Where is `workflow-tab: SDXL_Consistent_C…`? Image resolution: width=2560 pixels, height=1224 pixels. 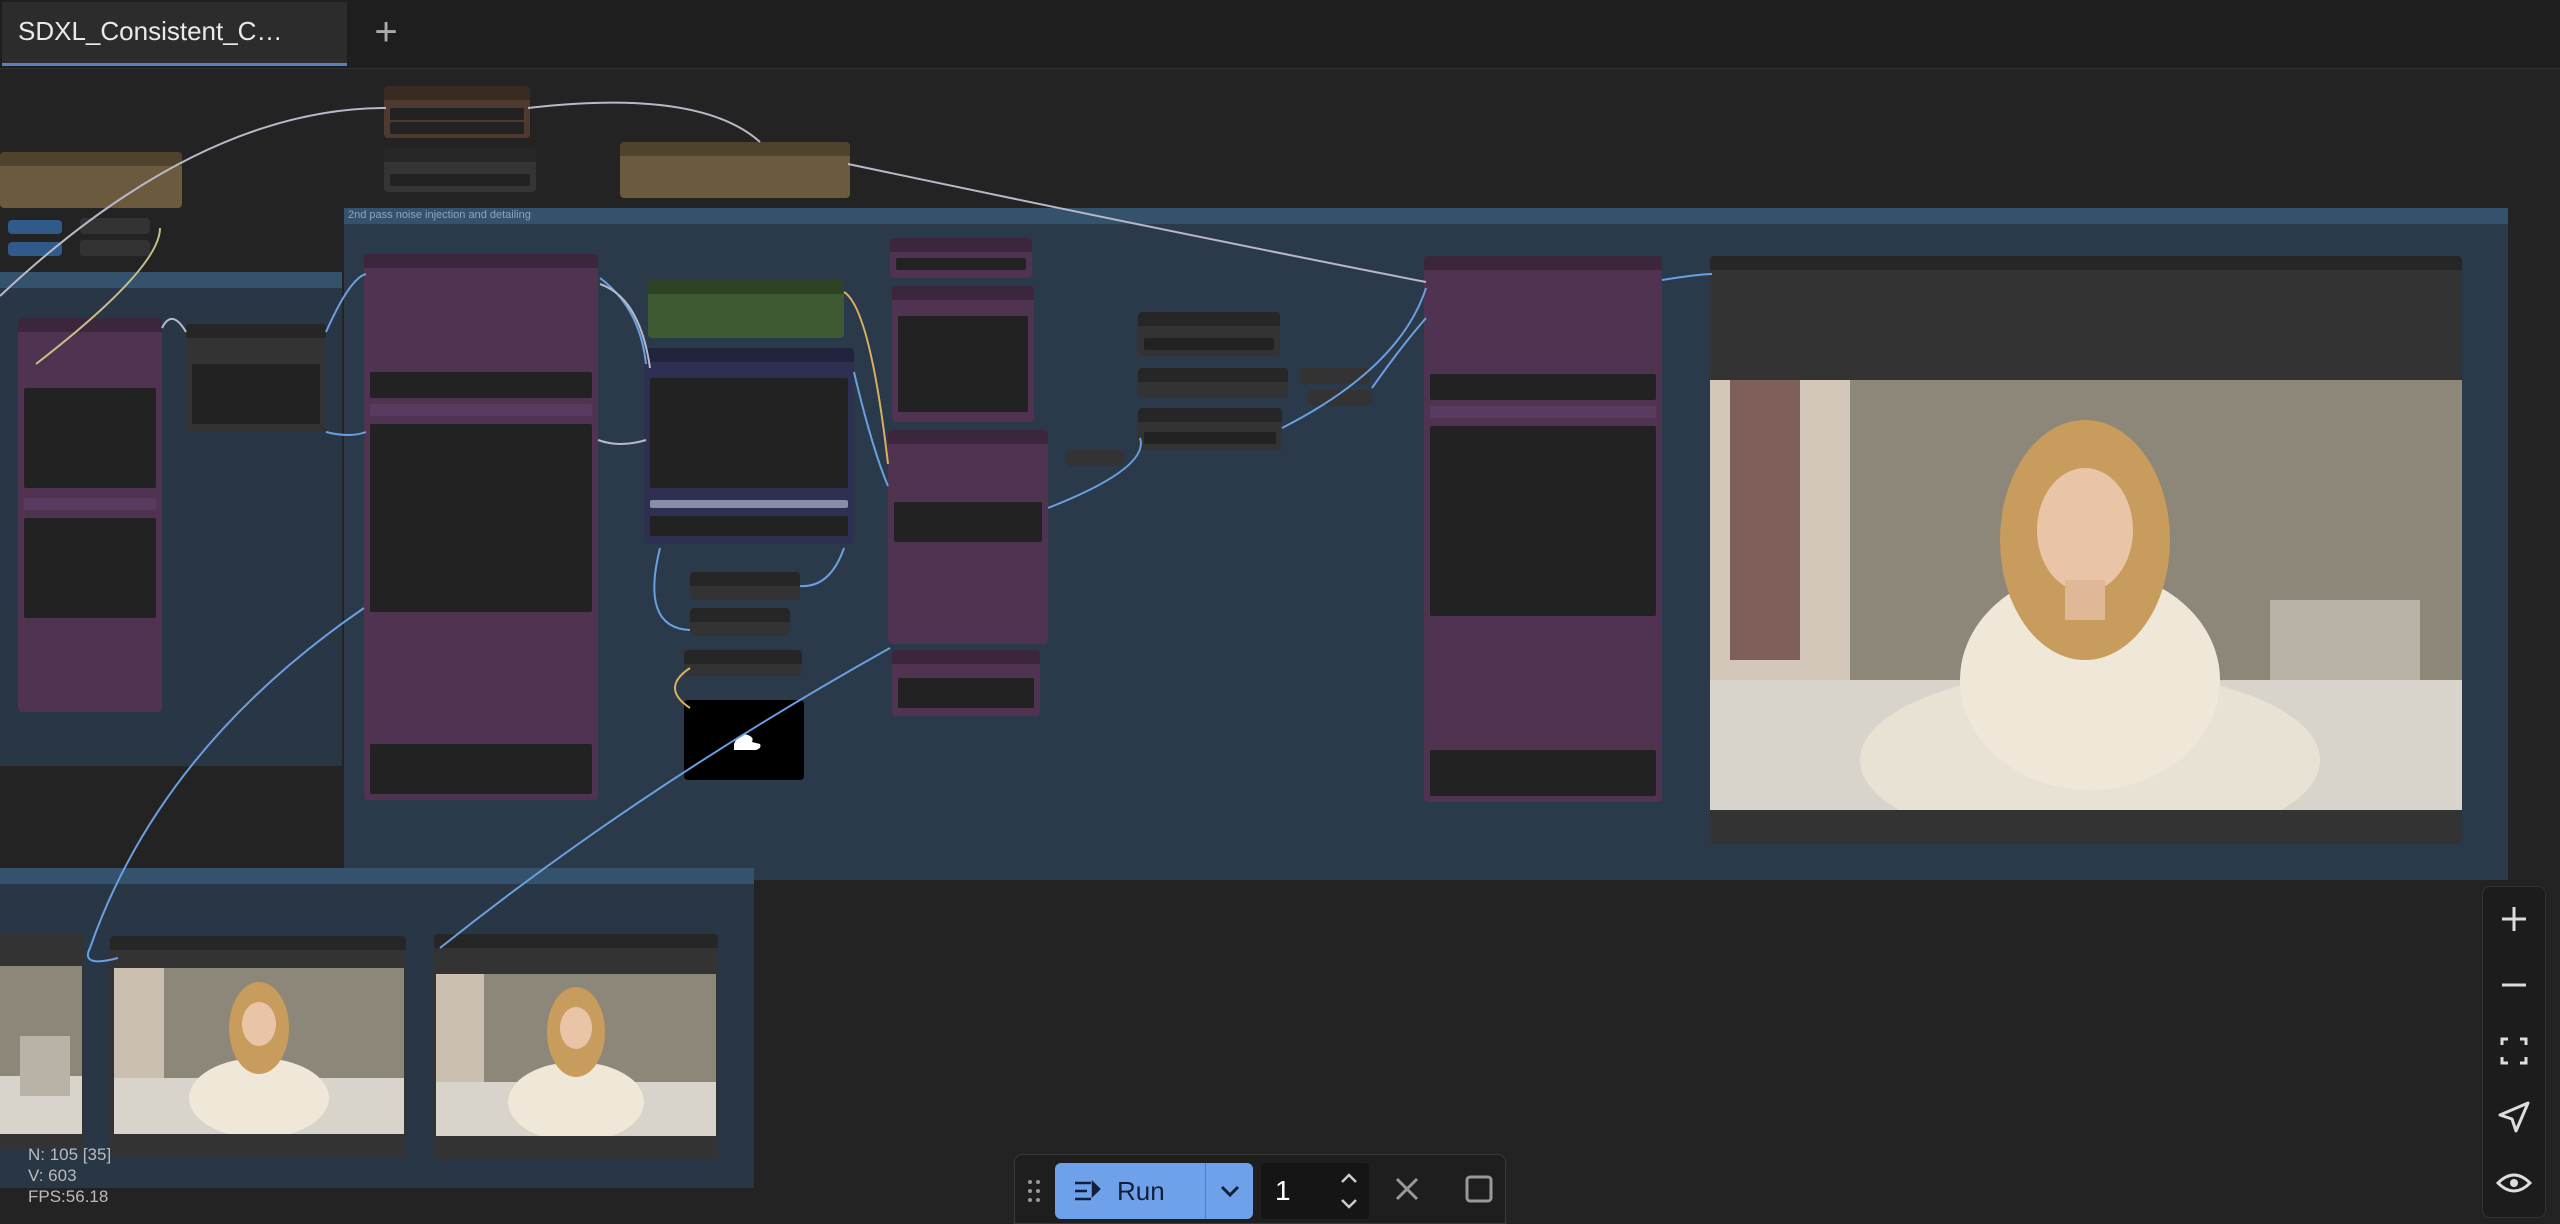
workflow-tab: SDXL_Consistent_C… is located at coordinates (174, 34).